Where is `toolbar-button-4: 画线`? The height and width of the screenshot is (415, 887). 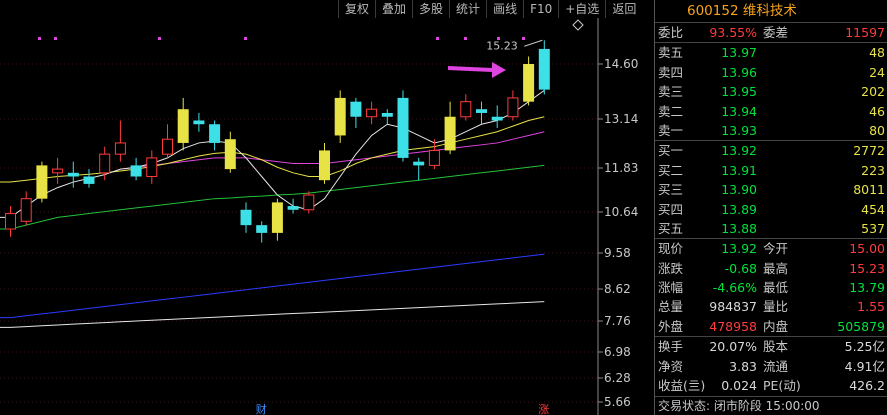 toolbar-button-4: 画线 is located at coordinates (504, 9).